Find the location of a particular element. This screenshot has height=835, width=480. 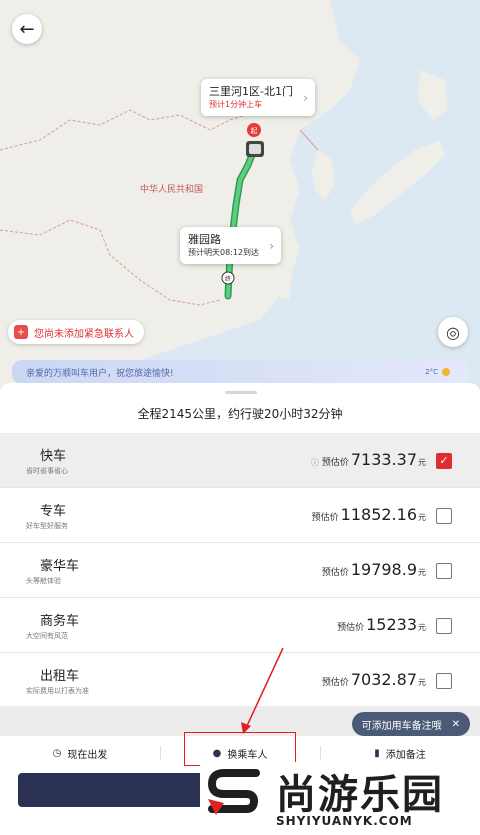

highlight-box is located at coordinates (240, 749).